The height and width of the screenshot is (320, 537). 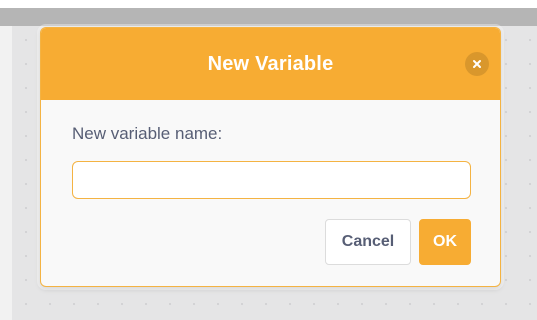 What do you see at coordinates (268, 4) in the screenshot?
I see `top-strip` at bounding box center [268, 4].